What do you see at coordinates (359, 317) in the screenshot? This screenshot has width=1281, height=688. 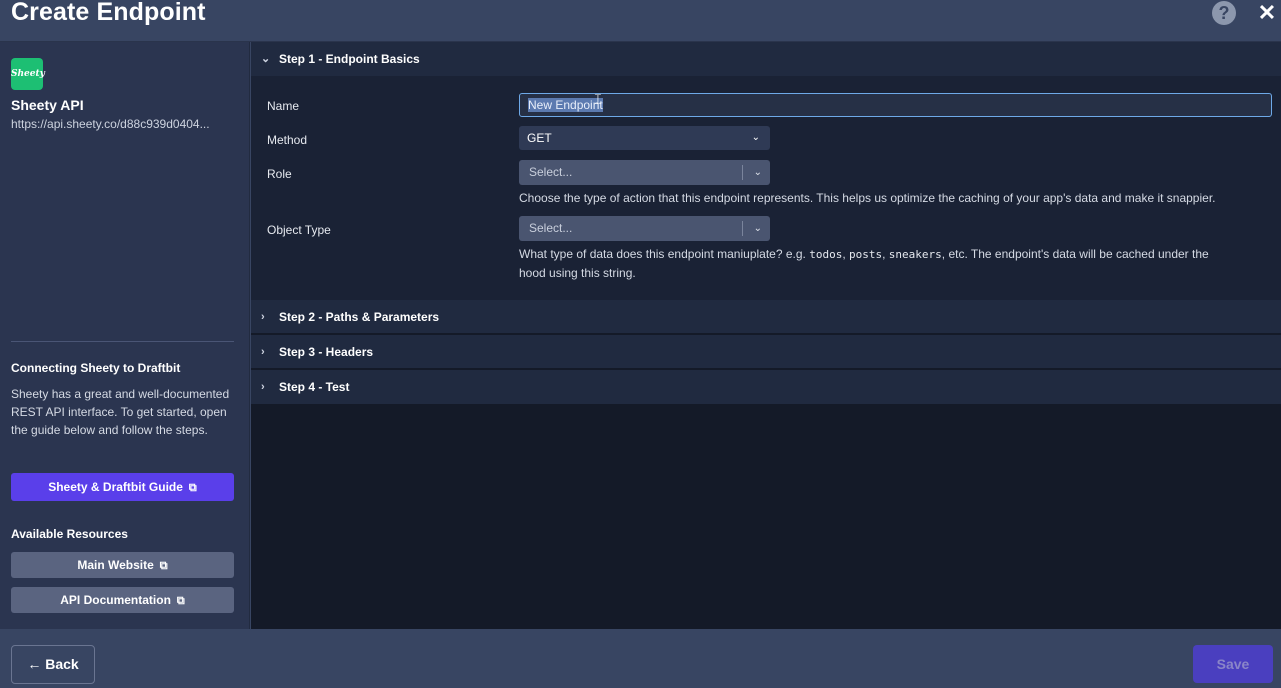 I see `step-2-label: Step 2 - Paths & Parameters` at bounding box center [359, 317].